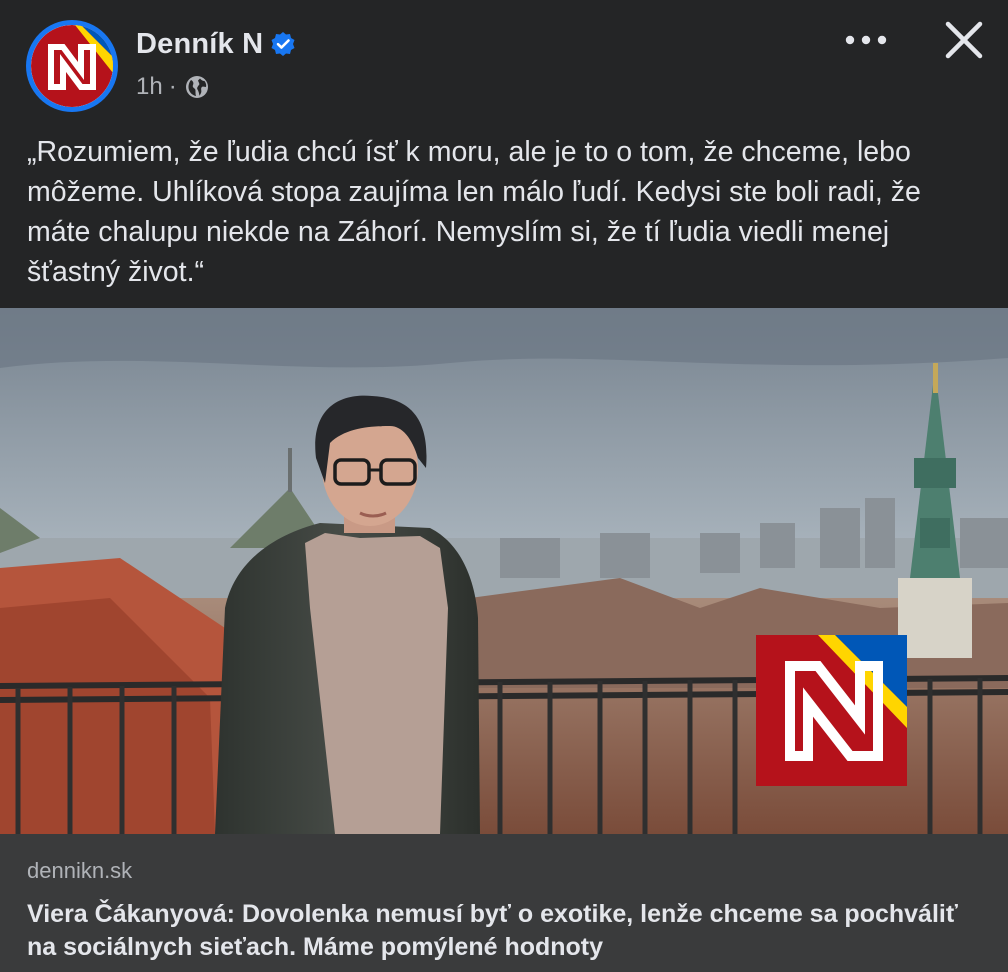  Describe the element at coordinates (80, 870) in the screenshot. I see `link-domain: dennikn.sk` at that location.